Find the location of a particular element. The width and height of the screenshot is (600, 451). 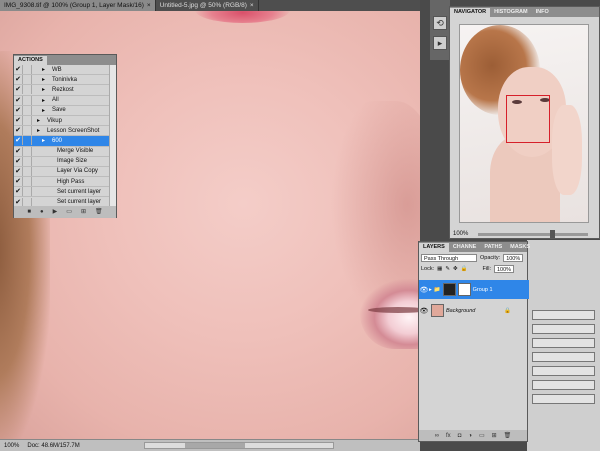

action-item: ✔ Image Size is located at coordinates (65, 161).